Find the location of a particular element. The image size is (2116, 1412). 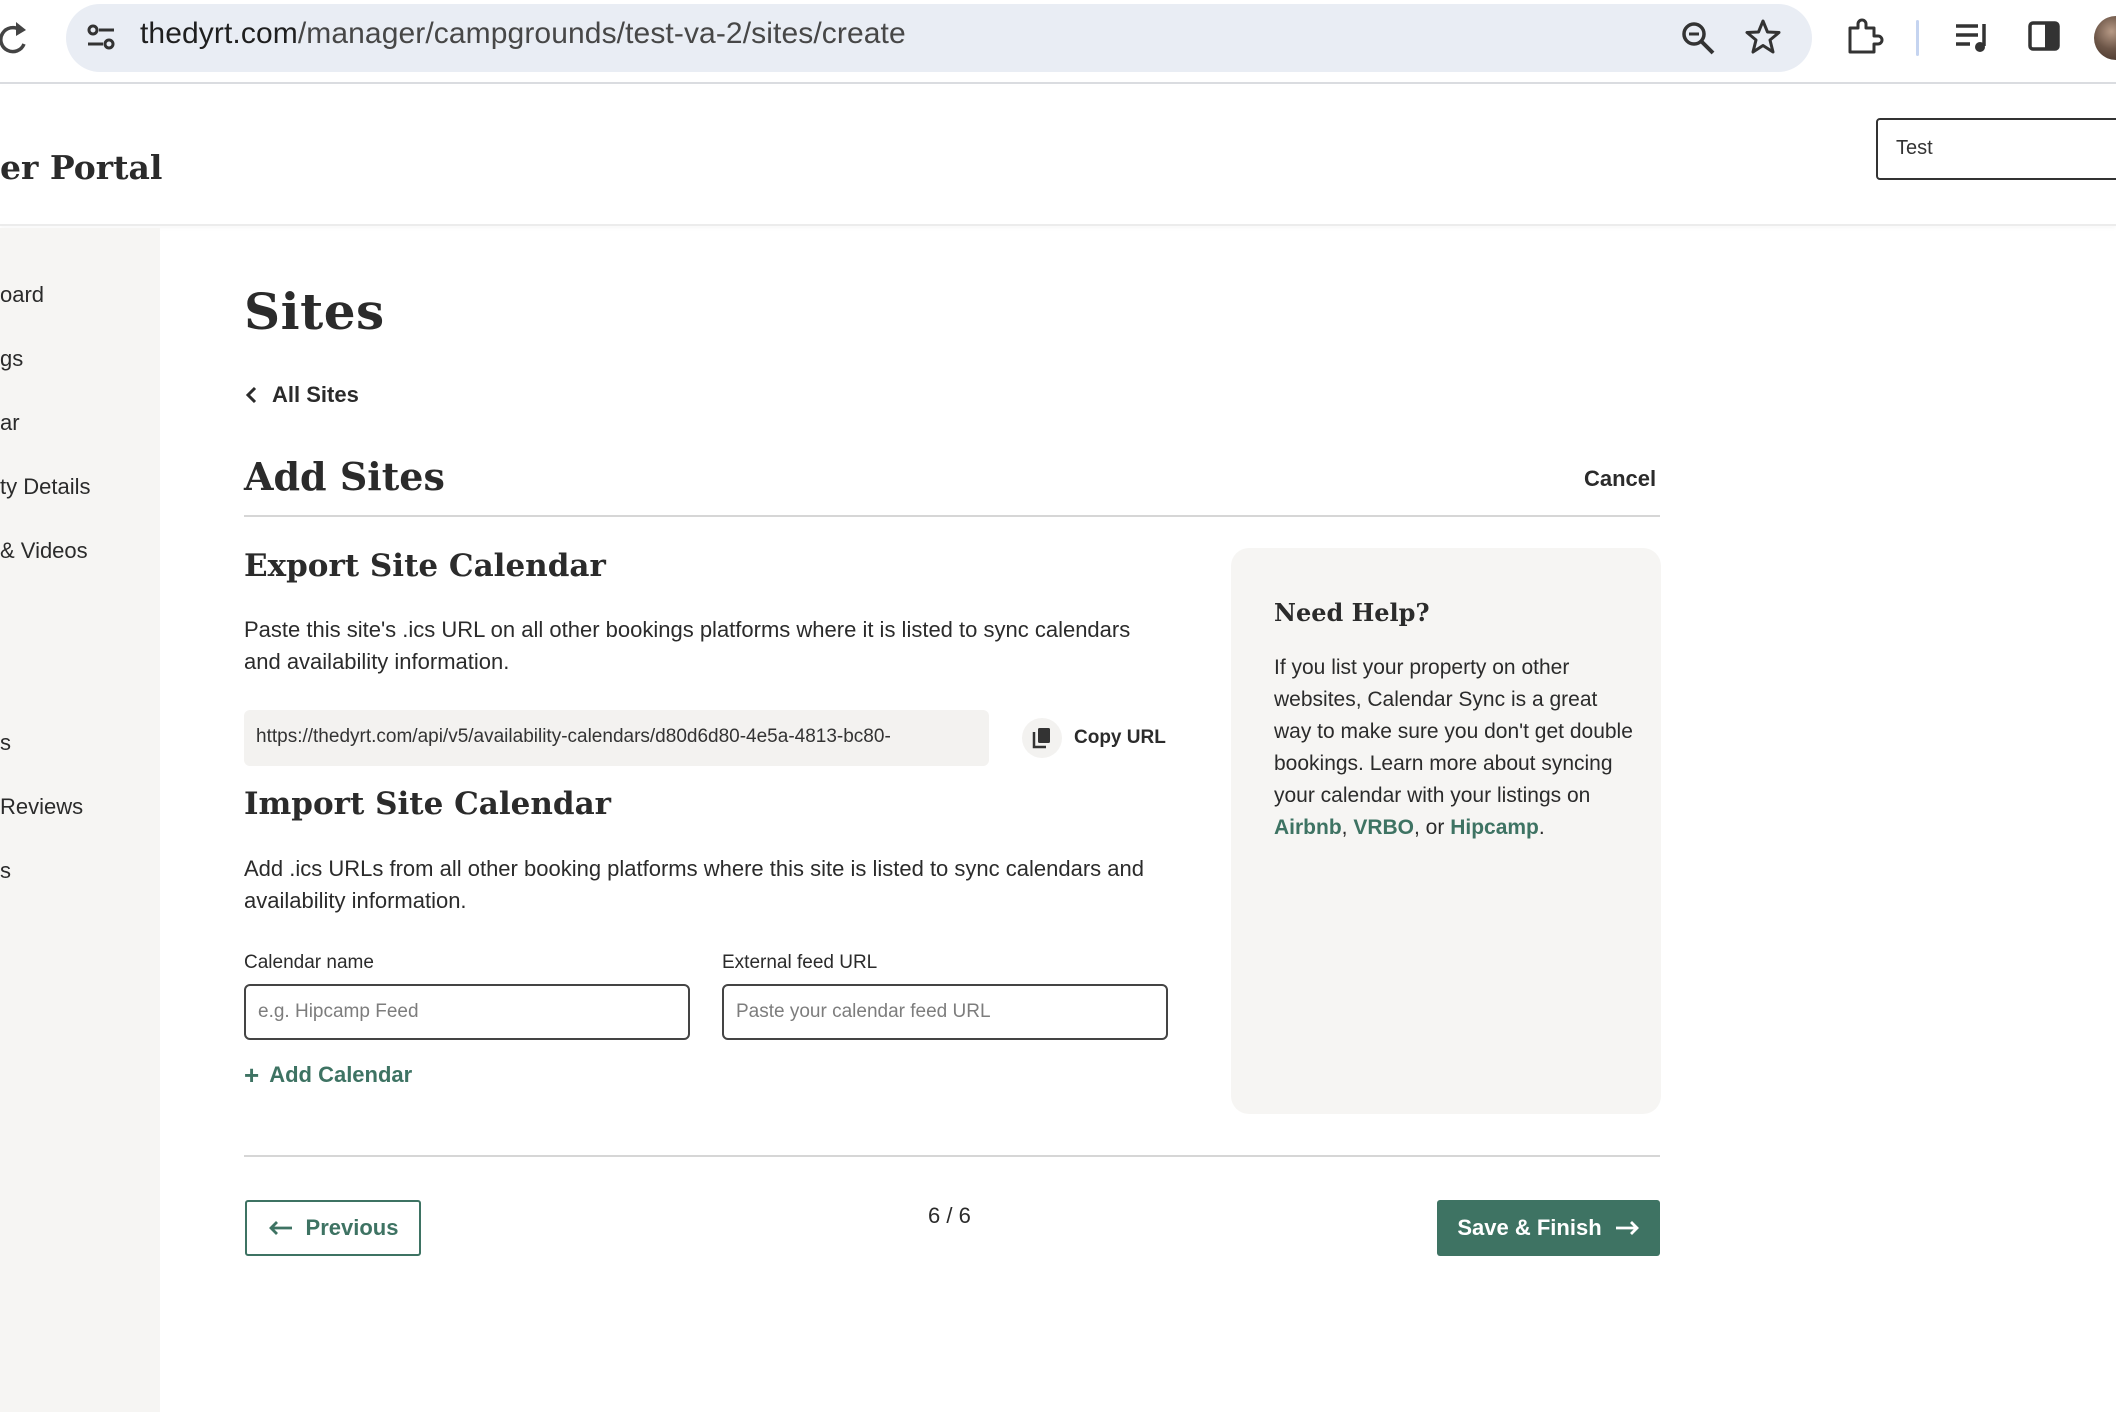

copy-icon is located at coordinates (1042, 738).